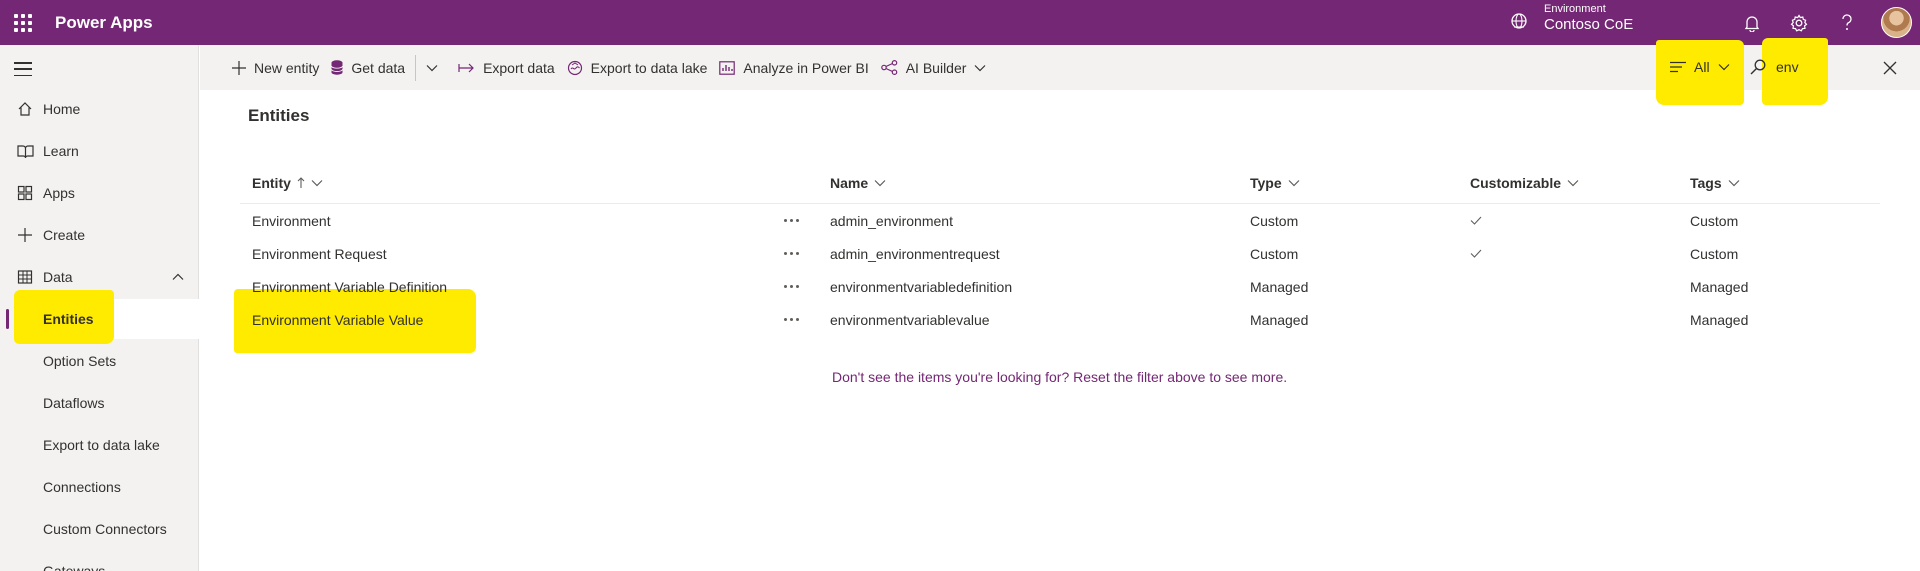  I want to click on top-bar: Power Apps Environment Contoso CoE, so click(960, 22).